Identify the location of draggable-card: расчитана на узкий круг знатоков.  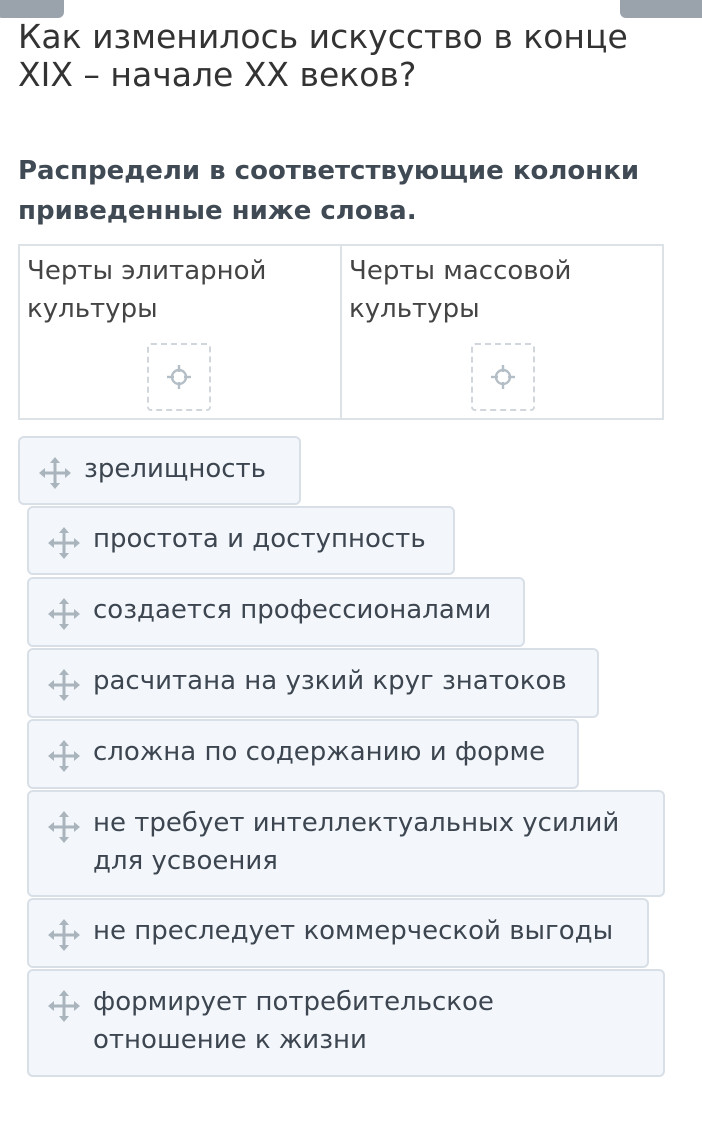
(313, 683).